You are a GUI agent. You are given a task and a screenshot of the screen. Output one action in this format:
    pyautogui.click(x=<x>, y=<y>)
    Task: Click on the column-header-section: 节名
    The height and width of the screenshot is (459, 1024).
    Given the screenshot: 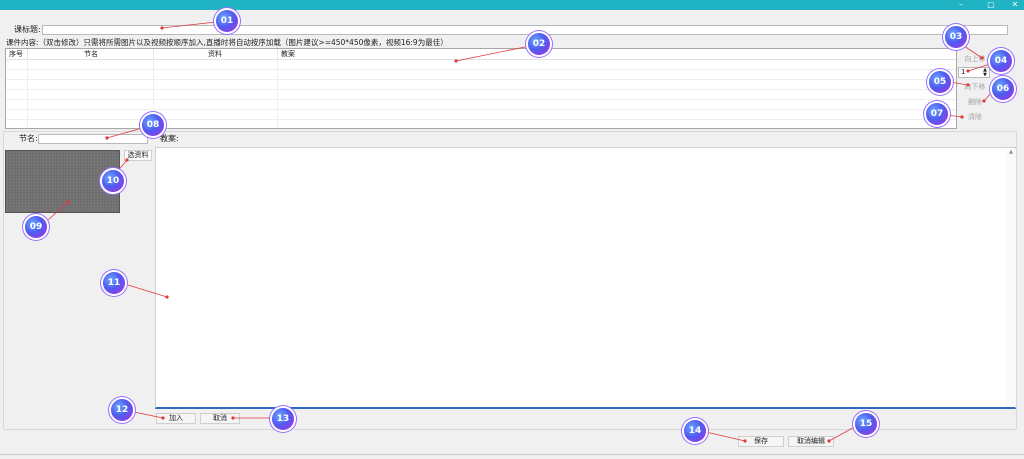 What is the action you would take?
    pyautogui.click(x=91, y=54)
    